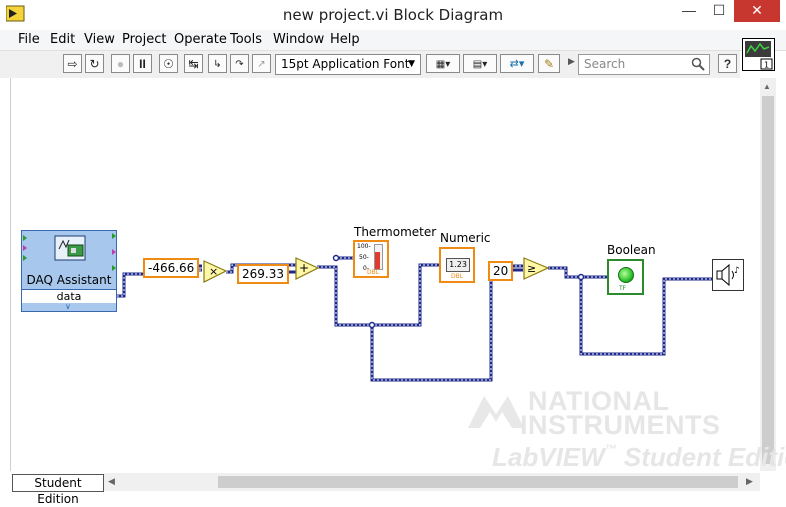 The image size is (786, 507). Describe the element at coordinates (501, 271) in the screenshot. I see `threshold-constant: 20` at that location.